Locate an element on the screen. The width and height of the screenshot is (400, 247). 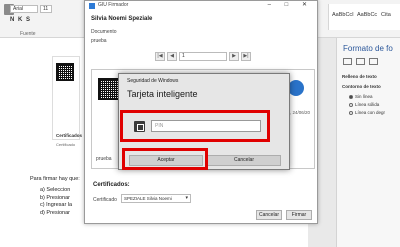
font-name-field: Arial is located at coordinates (24, 9).